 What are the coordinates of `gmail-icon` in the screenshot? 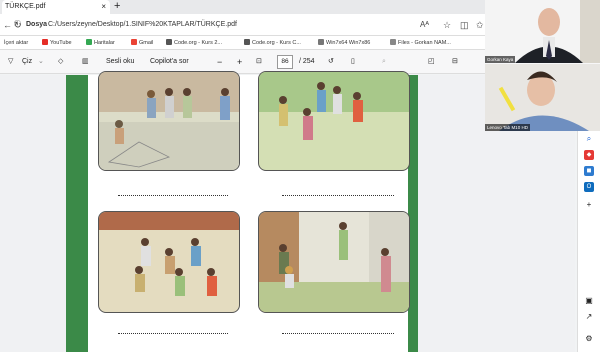 It's located at (134, 42).